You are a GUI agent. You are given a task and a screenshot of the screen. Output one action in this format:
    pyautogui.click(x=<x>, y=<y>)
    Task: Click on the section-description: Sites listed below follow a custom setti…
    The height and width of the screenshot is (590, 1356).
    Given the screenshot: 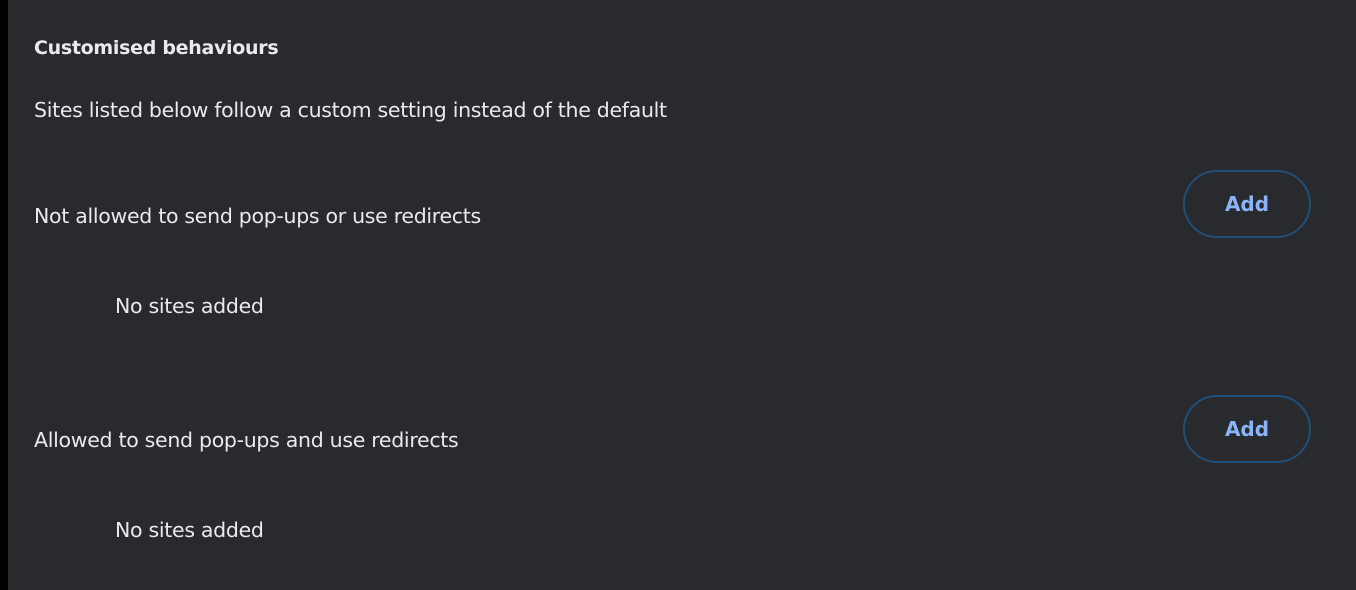 What is the action you would take?
    pyautogui.click(x=350, y=110)
    